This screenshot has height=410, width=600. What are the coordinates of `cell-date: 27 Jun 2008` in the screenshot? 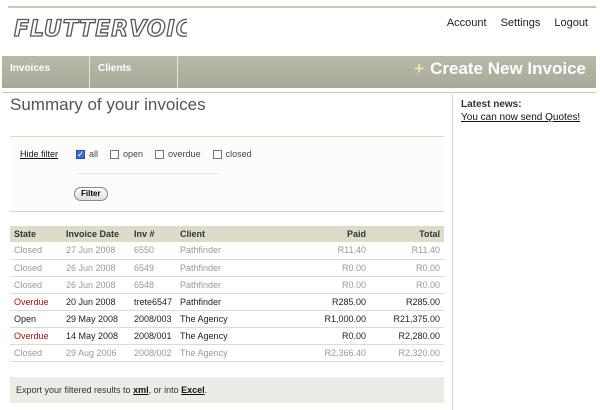 It's located at (96, 251).